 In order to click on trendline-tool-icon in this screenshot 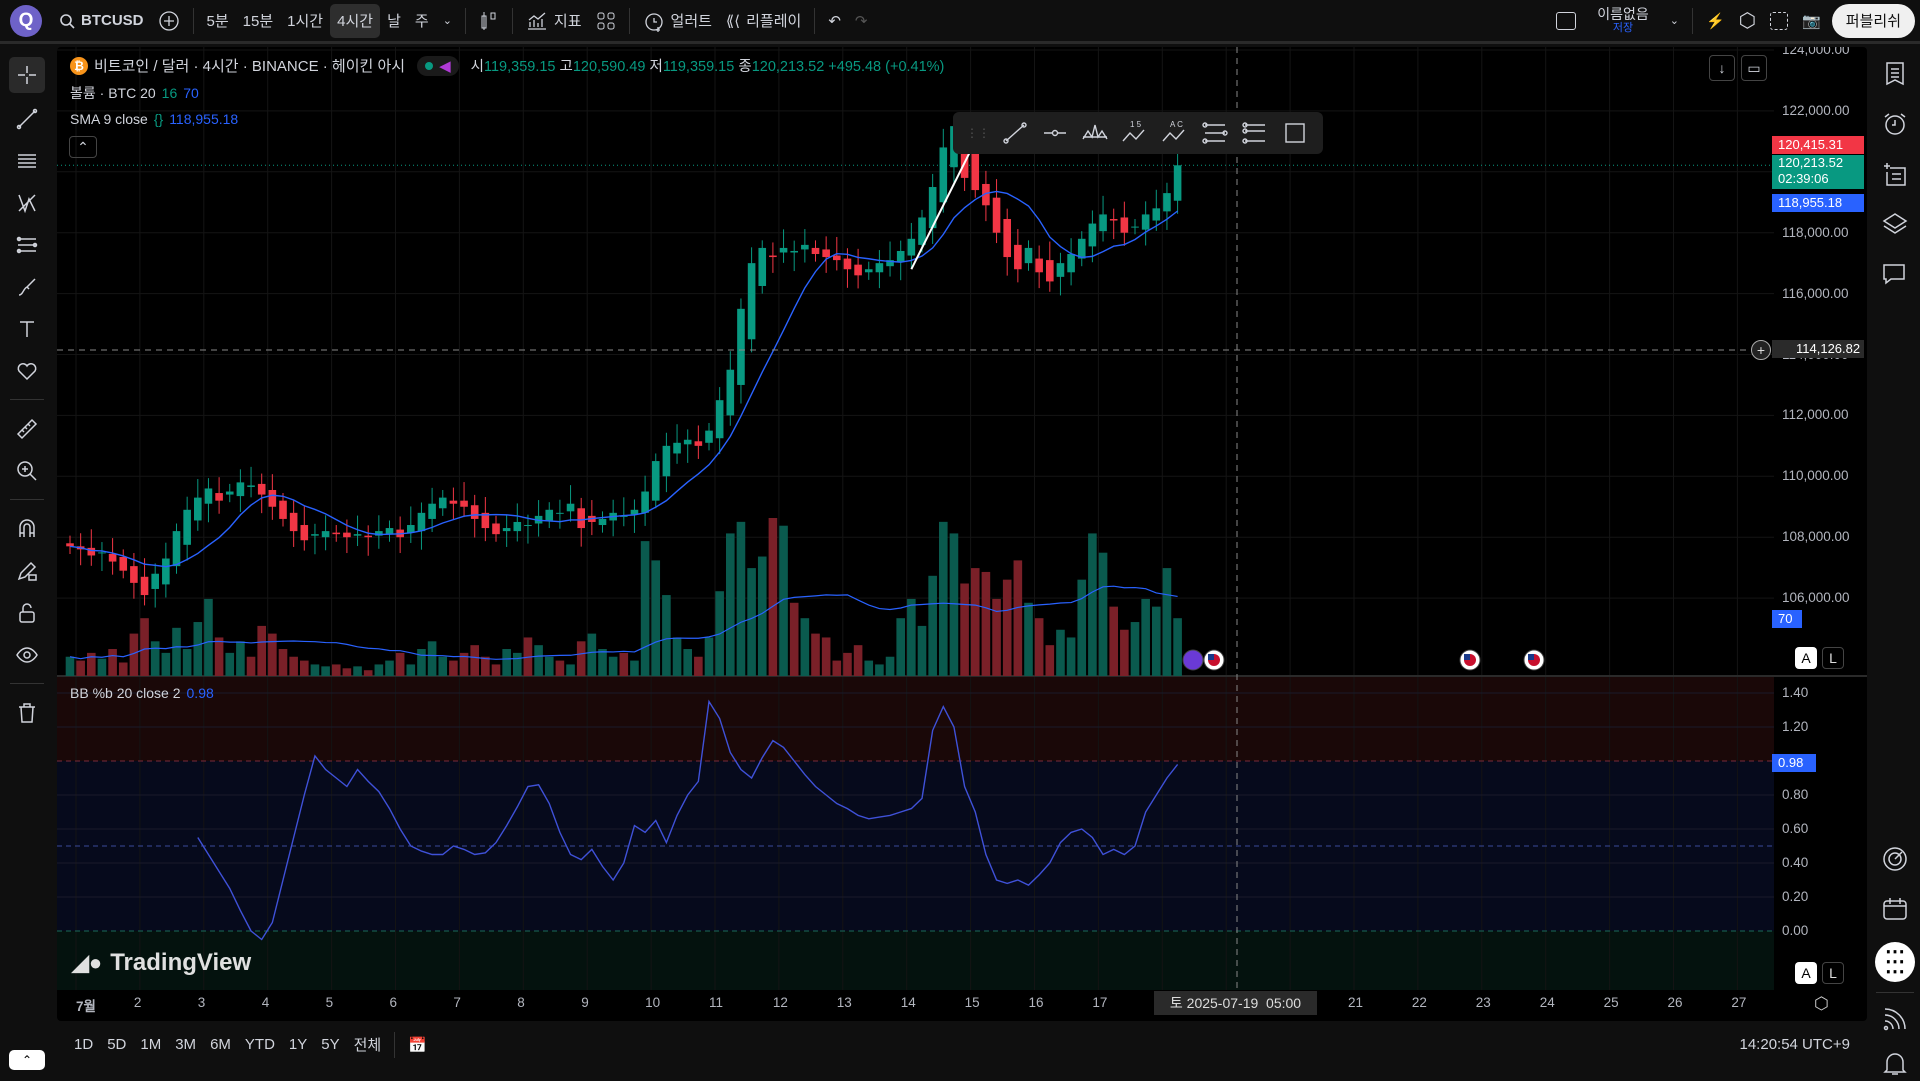, I will do `click(1015, 133)`.